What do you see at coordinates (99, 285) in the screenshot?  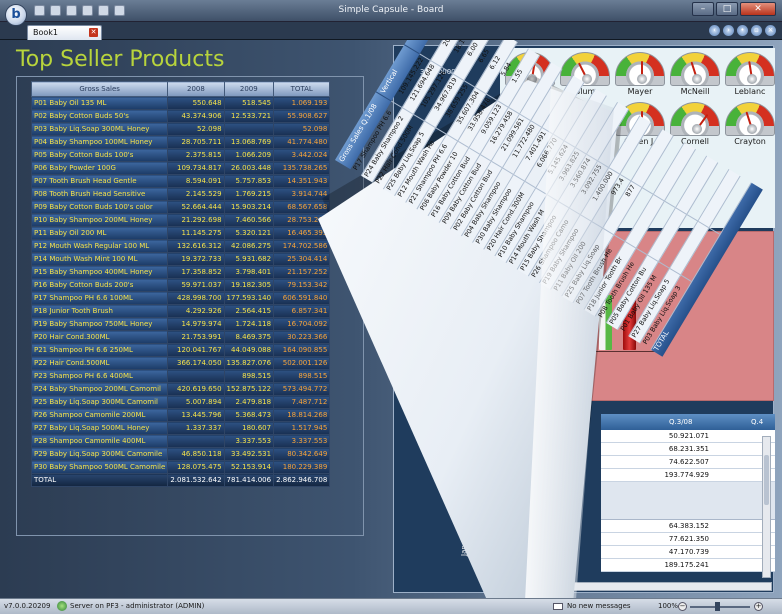 I see `product-name-cell: P16 Baby Cotton Buds 200's` at bounding box center [99, 285].